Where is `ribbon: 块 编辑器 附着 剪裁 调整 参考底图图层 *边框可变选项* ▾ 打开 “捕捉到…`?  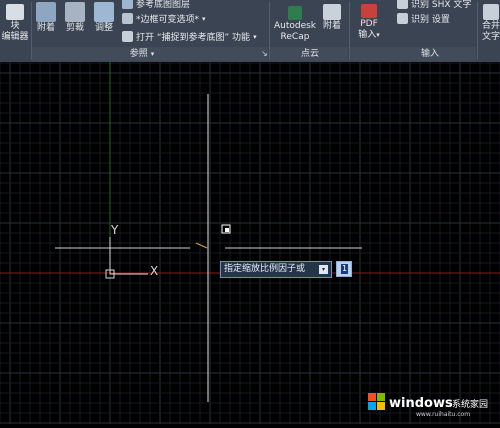
ribbon: 块 编辑器 附着 剪裁 调整 参考底图图层 *边框可变选项* ▾ 打开 “捕捉到… is located at coordinates (250, 31).